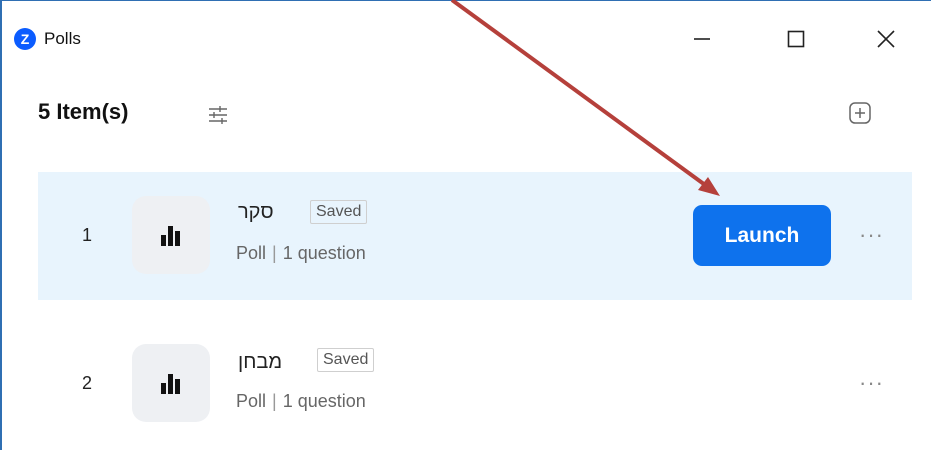  I want to click on sliders-icon, so click(218, 115).